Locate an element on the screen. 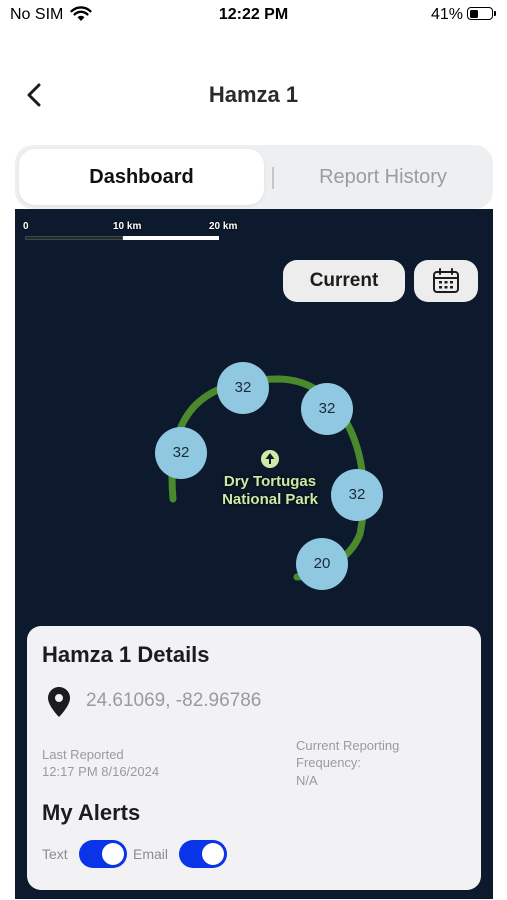 The height and width of the screenshot is (900, 507). scale-bar-dark is located at coordinates (74, 238).